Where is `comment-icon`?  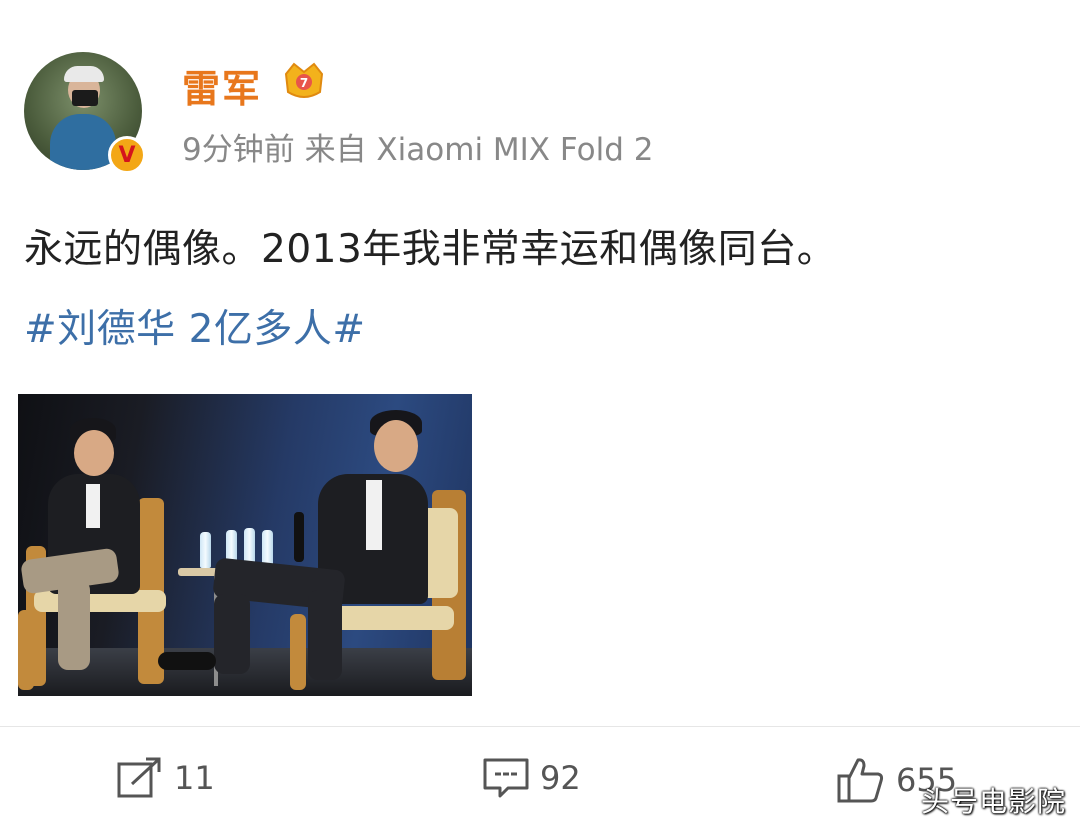 comment-icon is located at coordinates (506, 778).